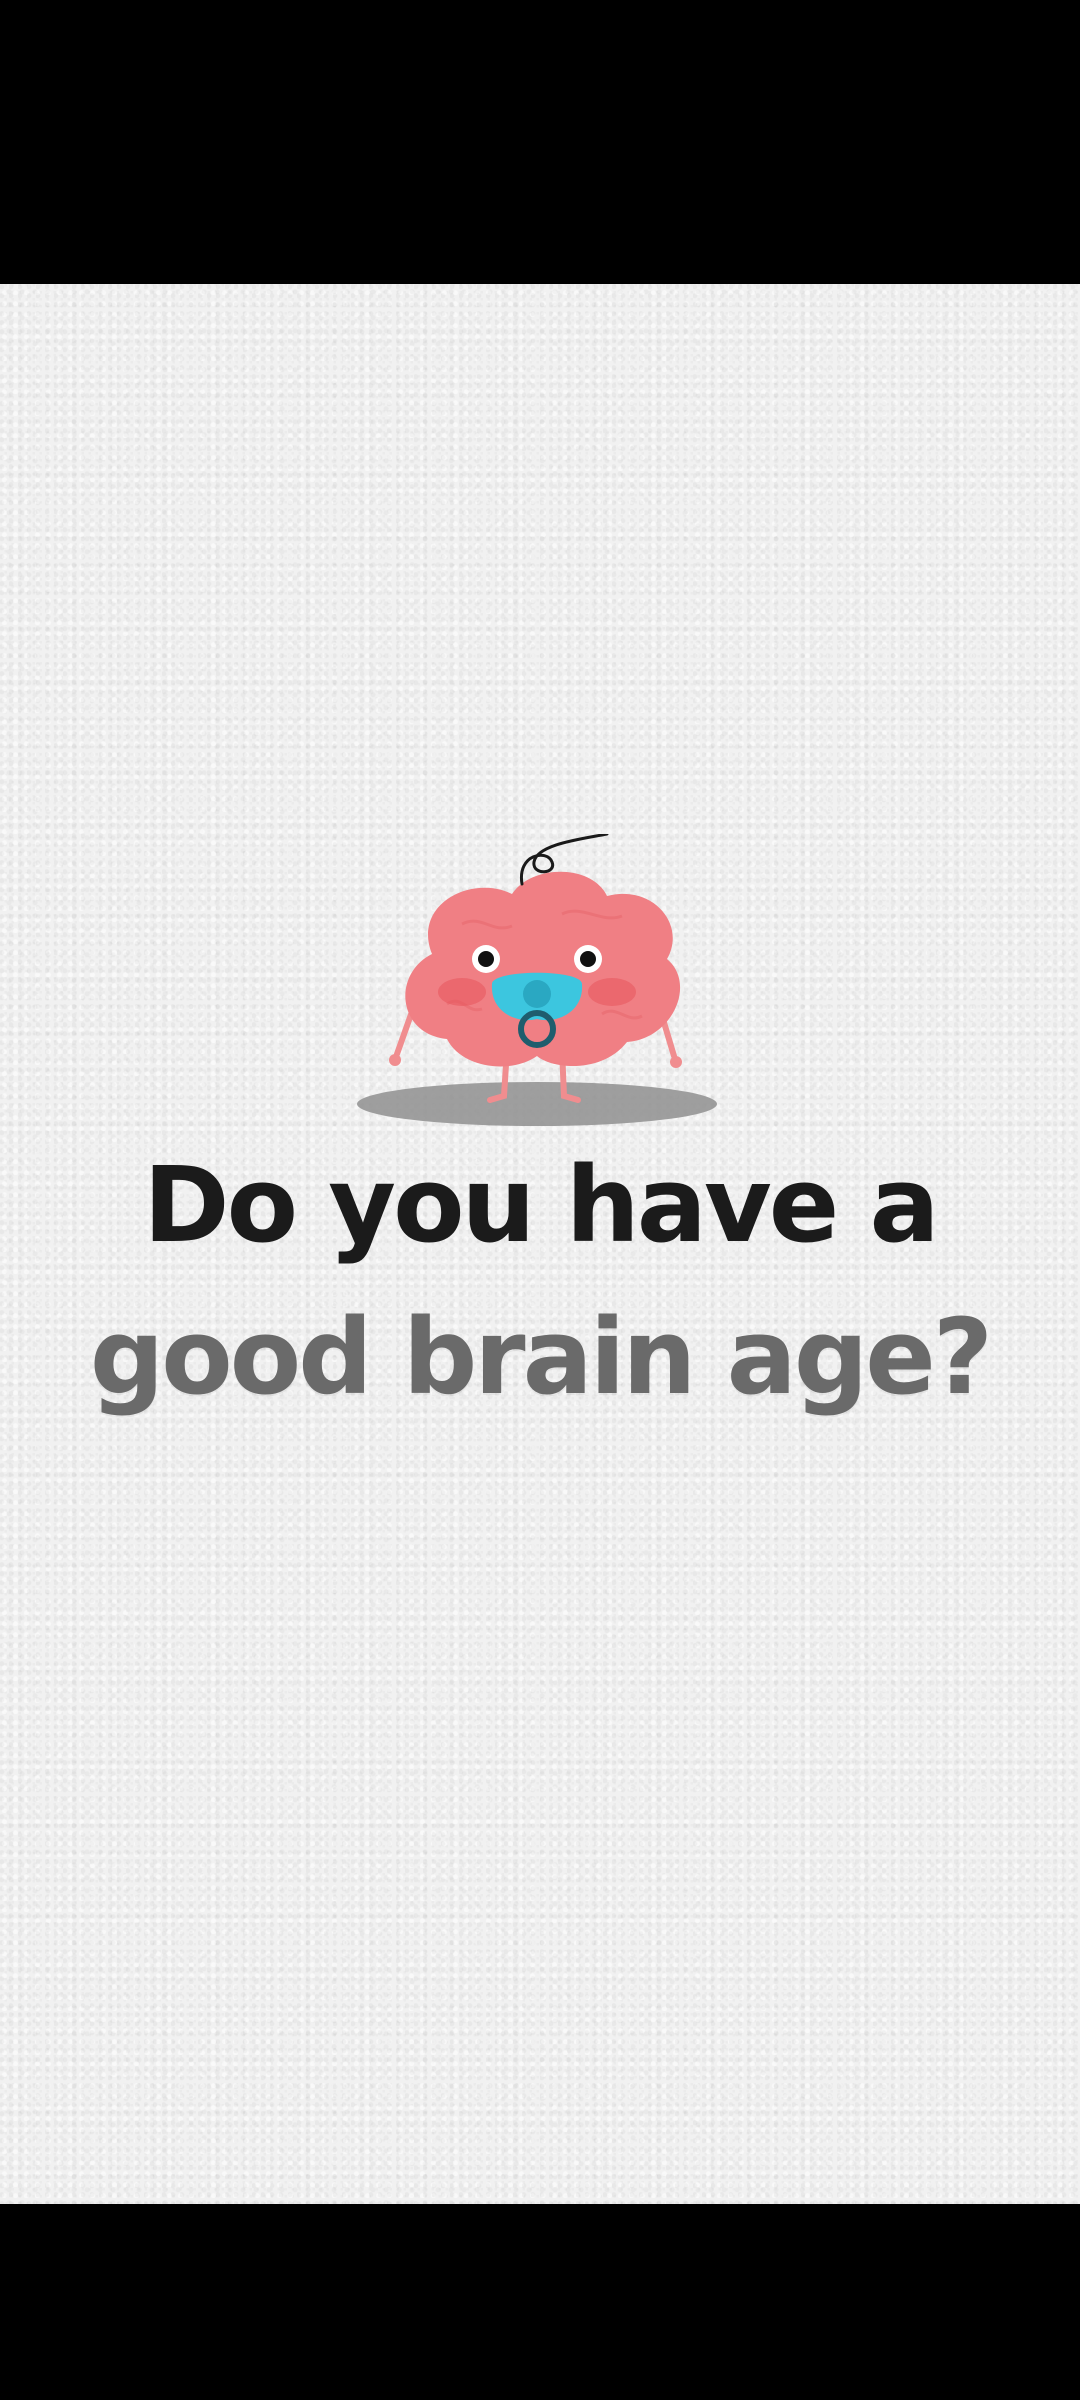 The height and width of the screenshot is (2400, 1080). Describe the element at coordinates (541, 1357) in the screenshot. I see `headline-line-2: good brain age?` at that location.